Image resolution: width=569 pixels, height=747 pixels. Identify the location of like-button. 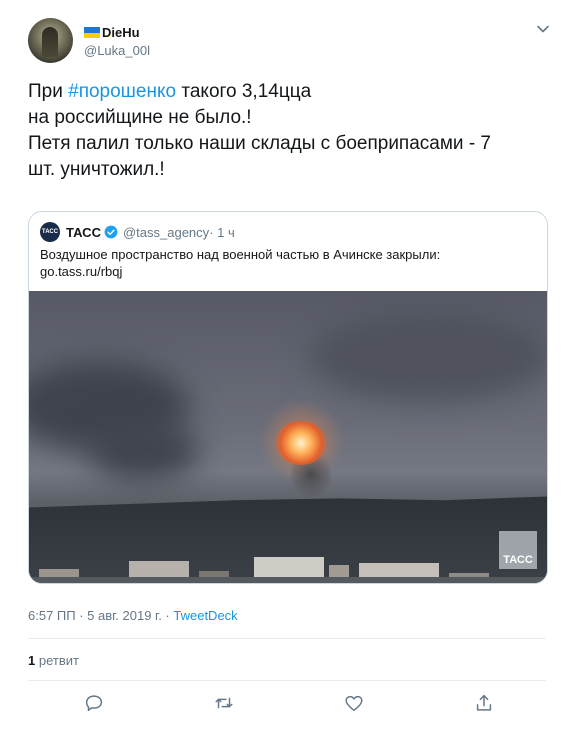
(354, 703).